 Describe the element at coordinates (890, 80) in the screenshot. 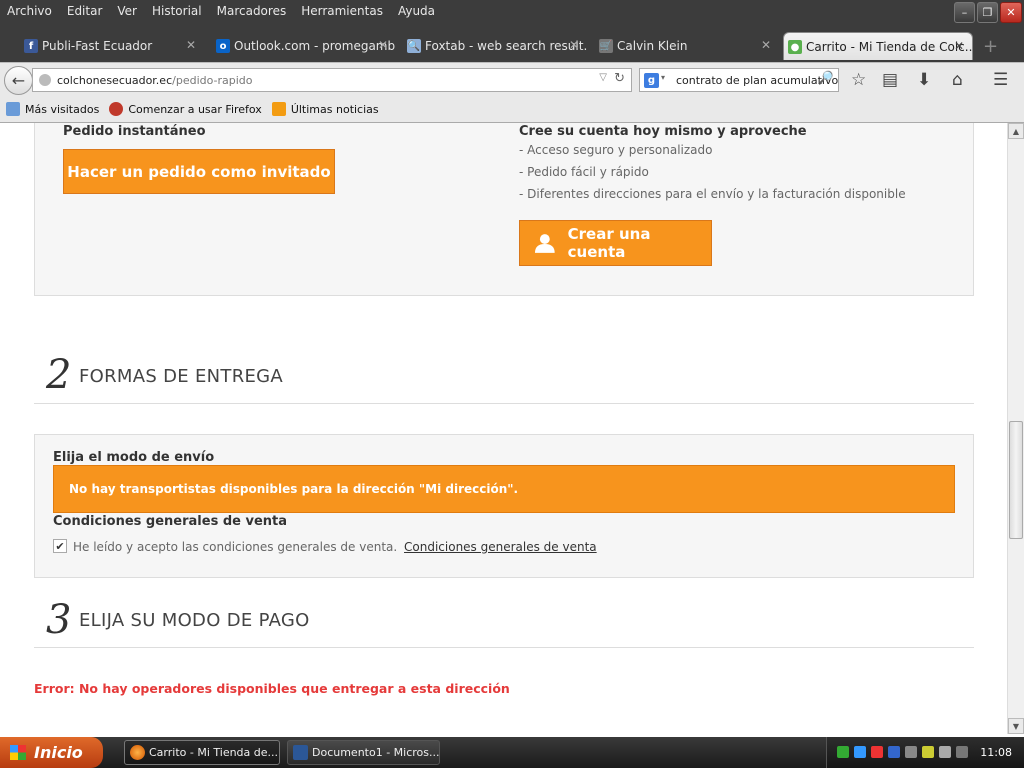

I see `bookmarks-list-icon: ▤` at that location.